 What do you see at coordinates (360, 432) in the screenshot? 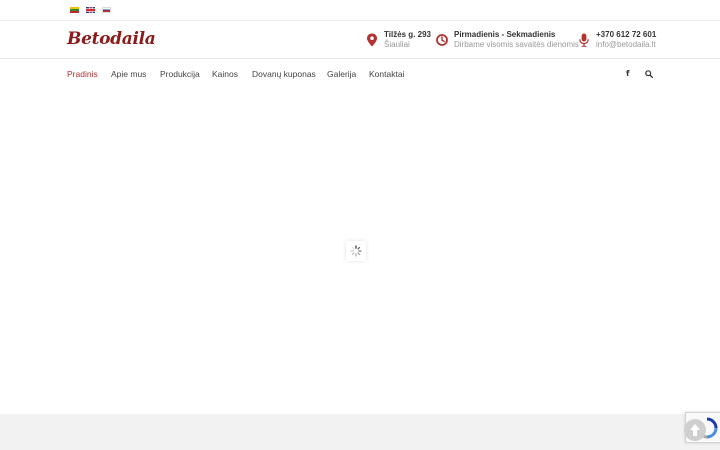
I see `footer-band` at bounding box center [360, 432].